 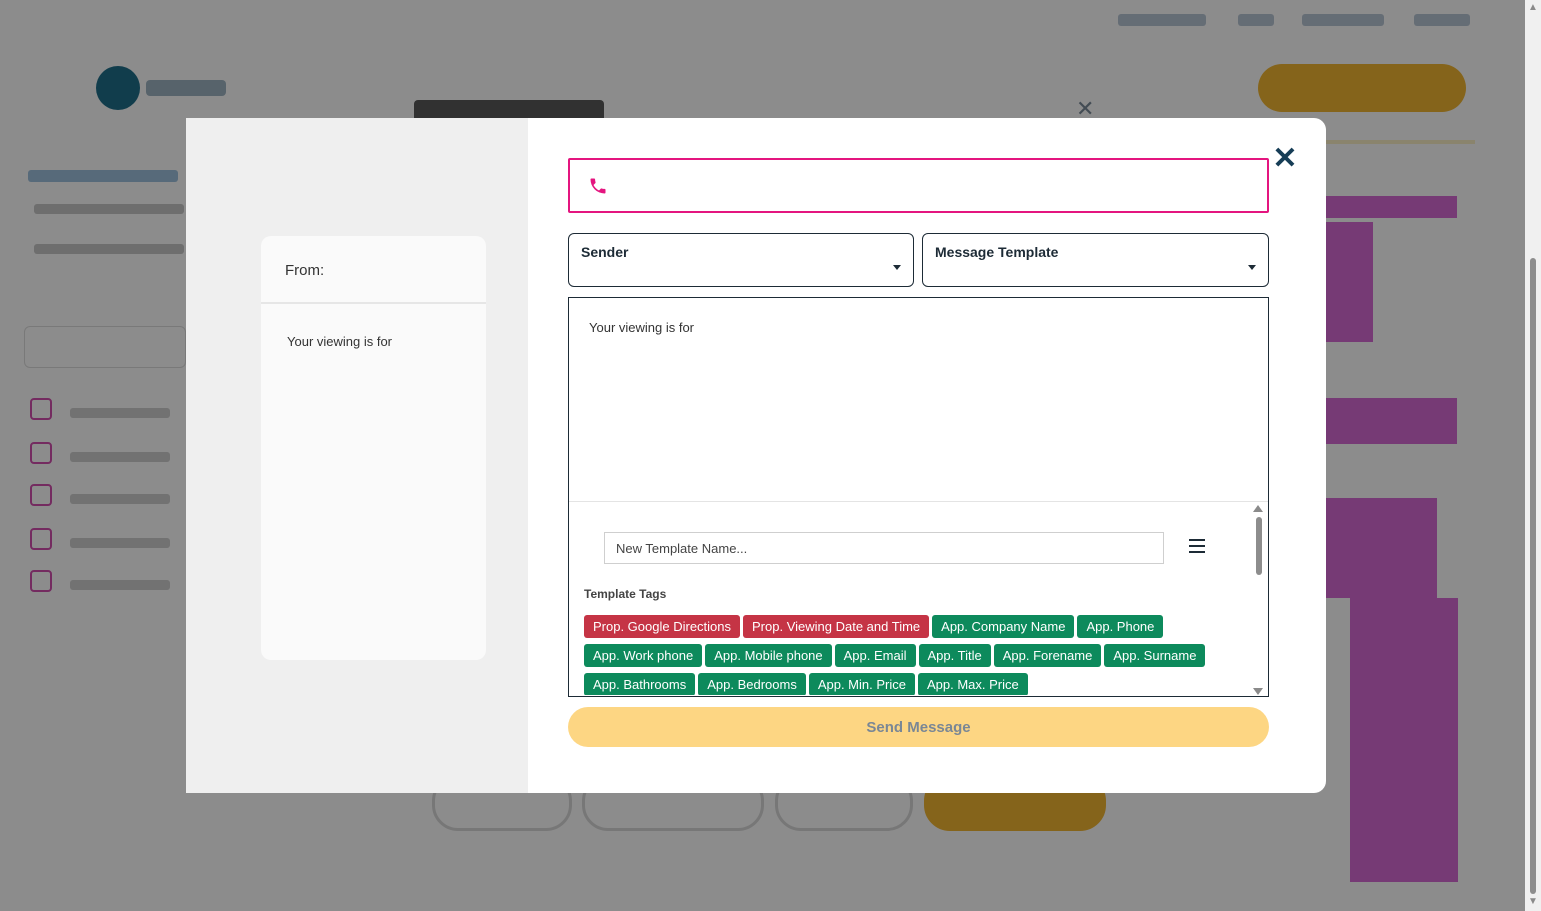 I want to click on template-tag: Prop. Viewing Date and Time, so click(x=836, y=626).